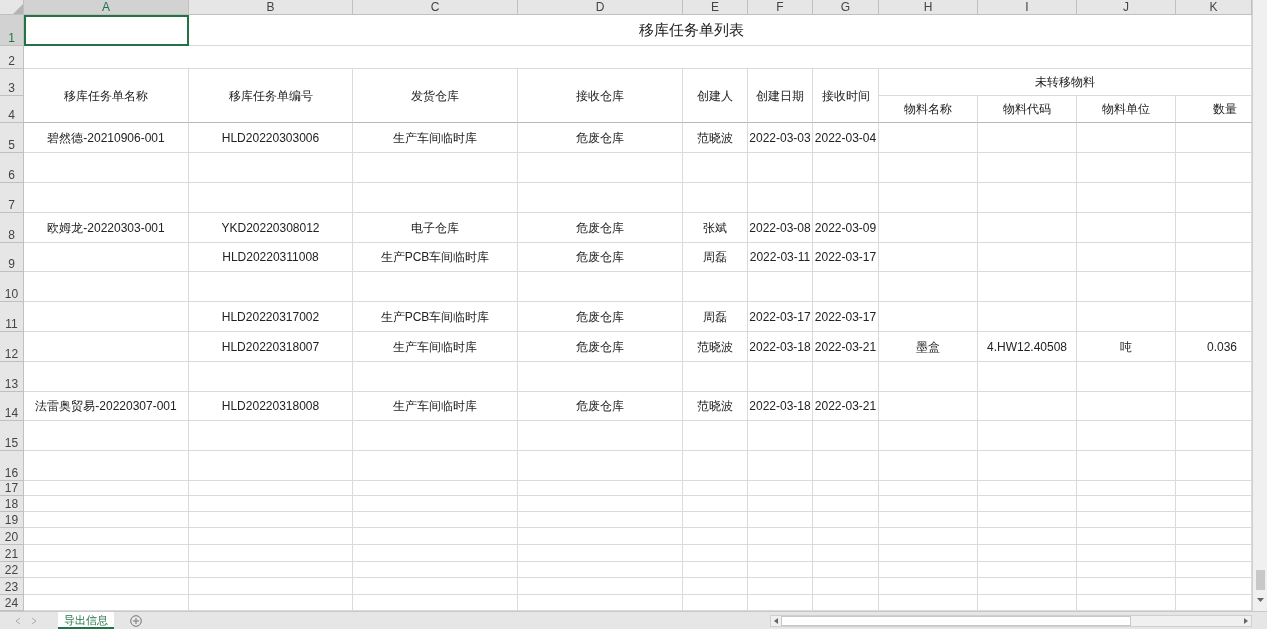  Describe the element at coordinates (12, 570) in the screenshot. I see `row-header: 22` at that location.